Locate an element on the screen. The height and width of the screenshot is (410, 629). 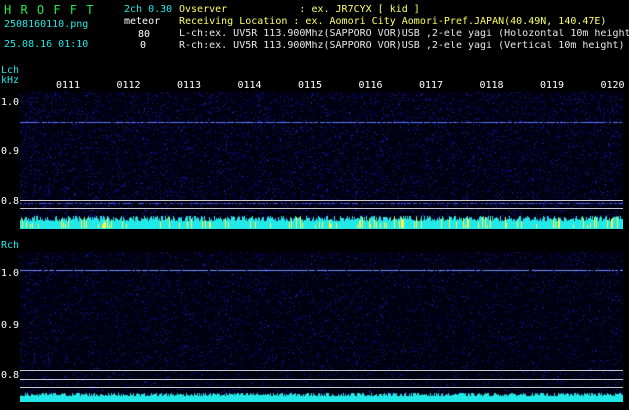
mode-label: meteor is located at coordinates (142, 21).